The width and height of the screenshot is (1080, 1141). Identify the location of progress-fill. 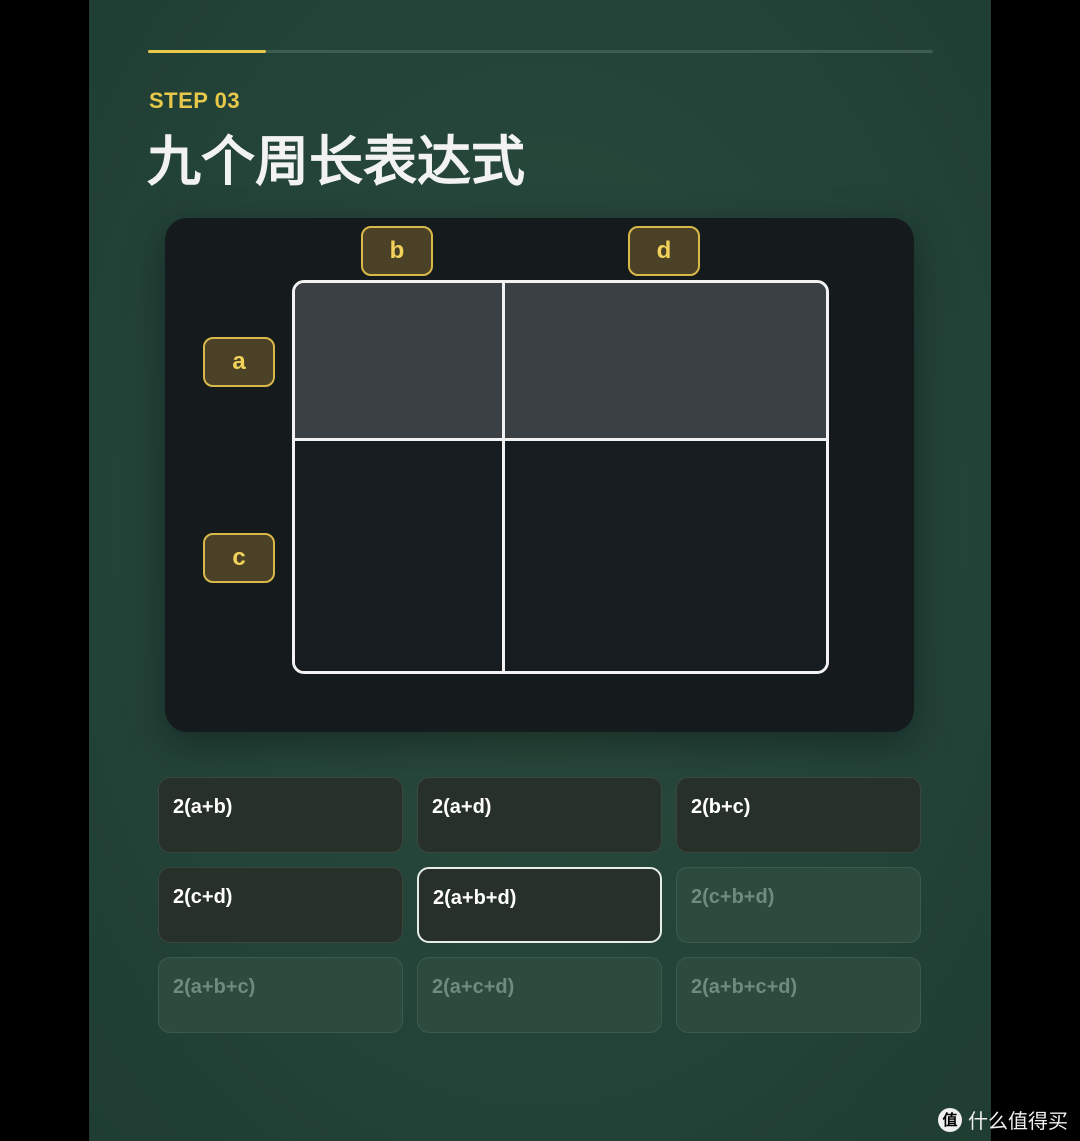
(207, 51).